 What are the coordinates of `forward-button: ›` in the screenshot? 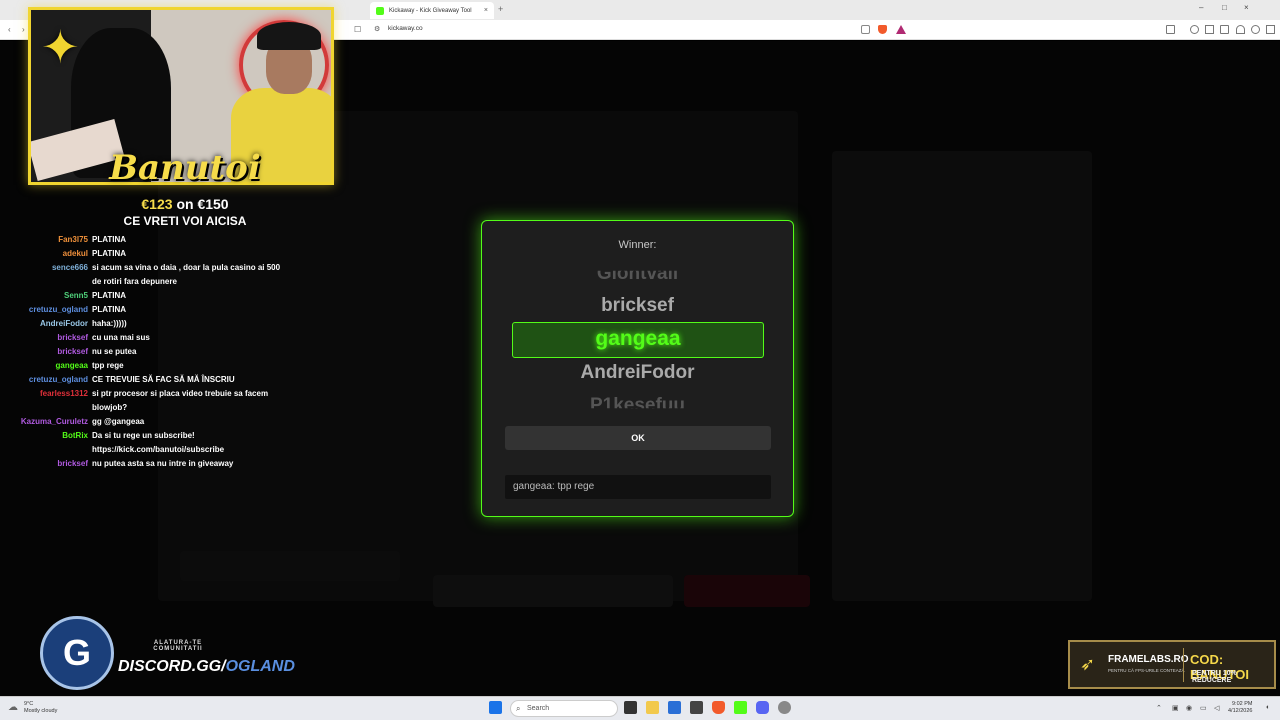 It's located at (23, 29).